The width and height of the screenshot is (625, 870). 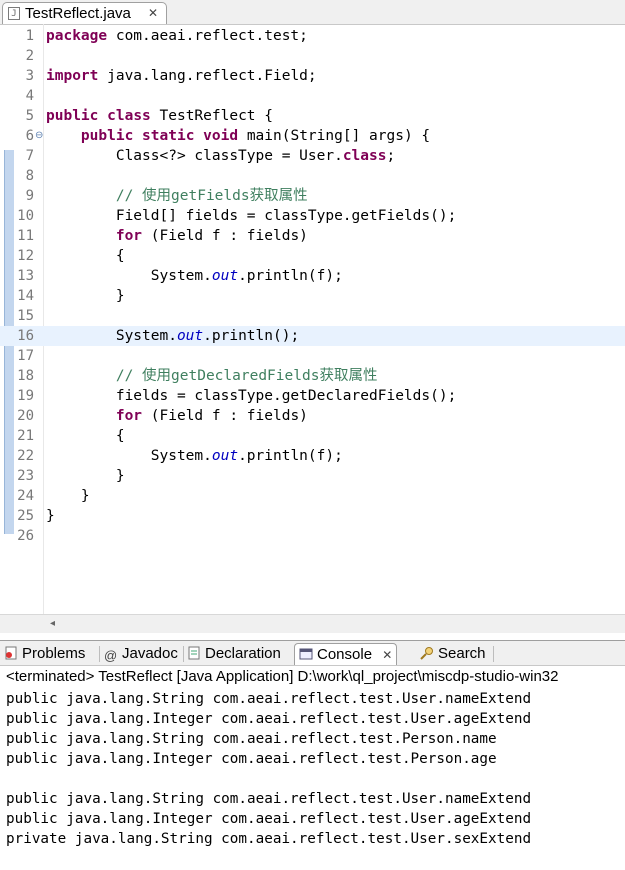 What do you see at coordinates (111, 655) in the screenshot?
I see `javadoc-icon: @` at bounding box center [111, 655].